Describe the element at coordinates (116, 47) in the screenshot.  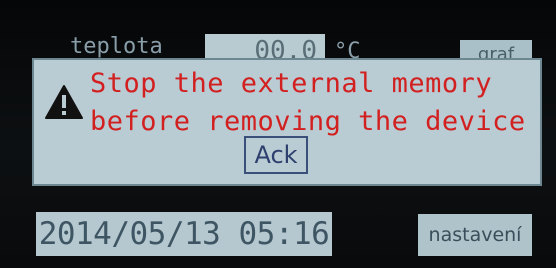
I see `temperature-label: teplota` at that location.